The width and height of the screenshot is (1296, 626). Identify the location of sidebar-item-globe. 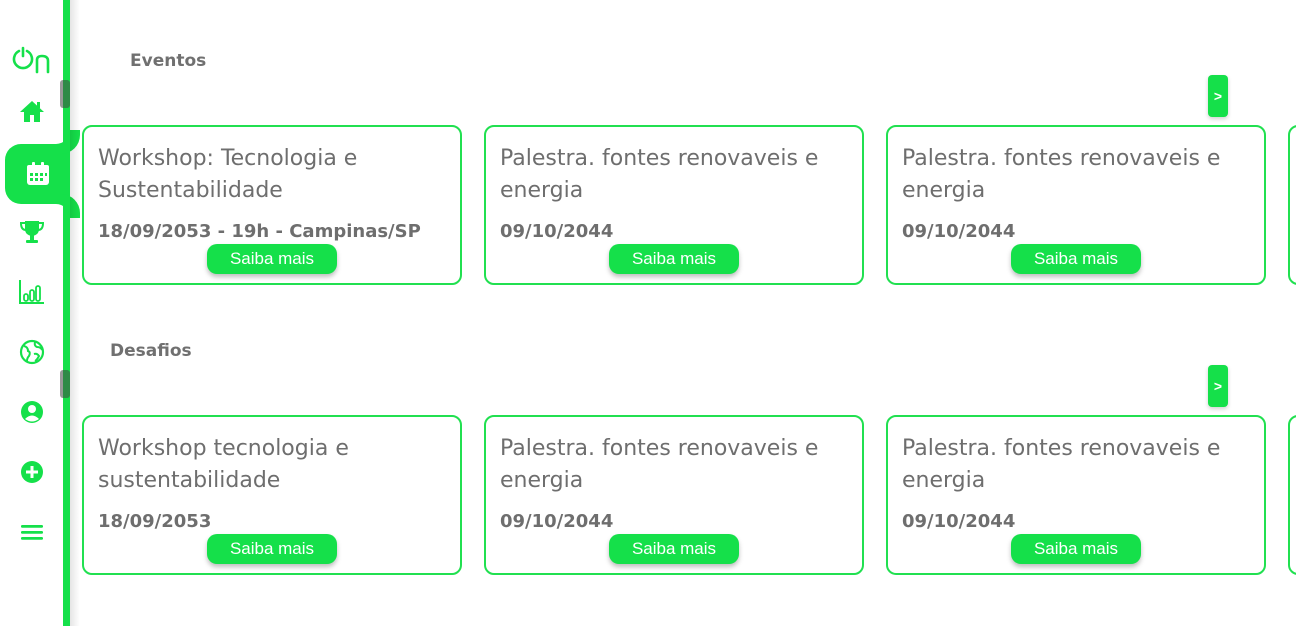
(31, 352).